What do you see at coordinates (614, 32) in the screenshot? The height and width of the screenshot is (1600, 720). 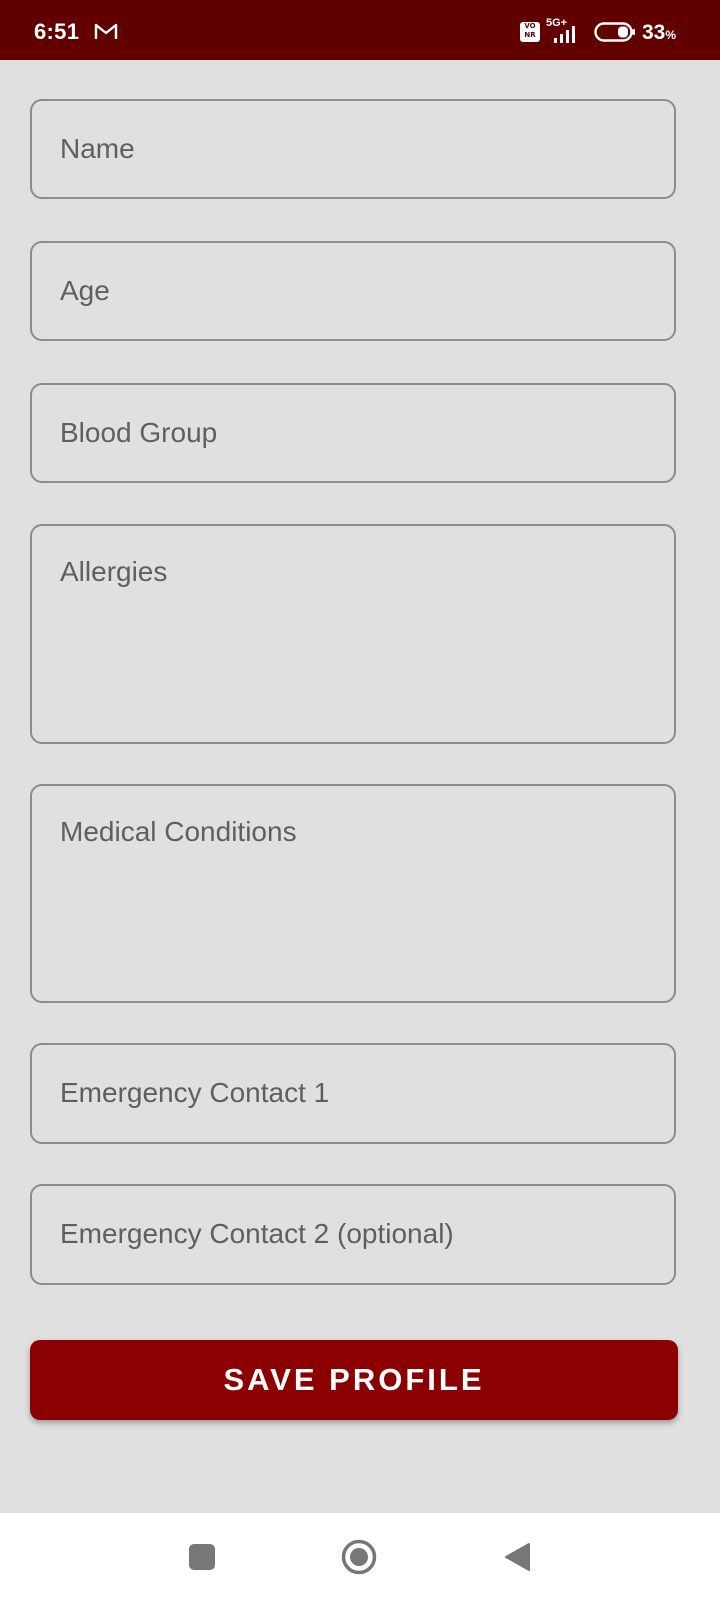 I see `battery-icon` at bounding box center [614, 32].